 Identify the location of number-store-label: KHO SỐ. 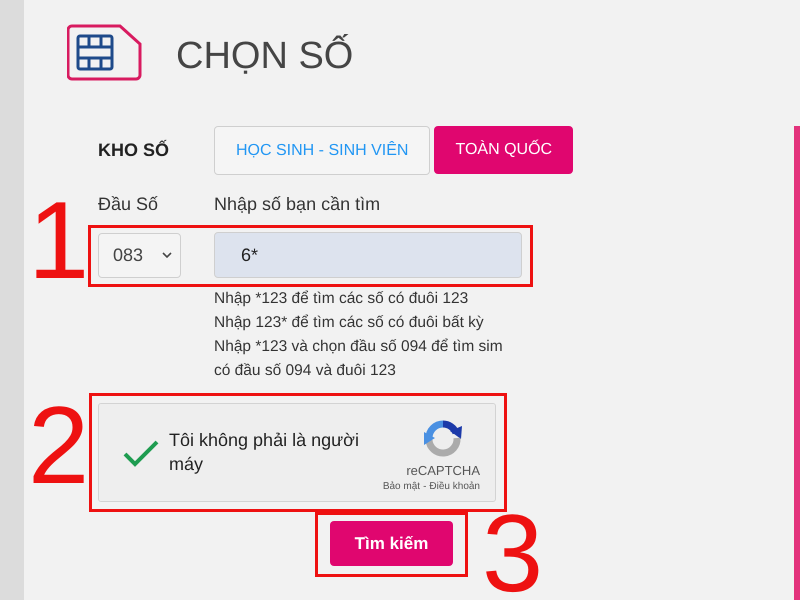
(134, 150).